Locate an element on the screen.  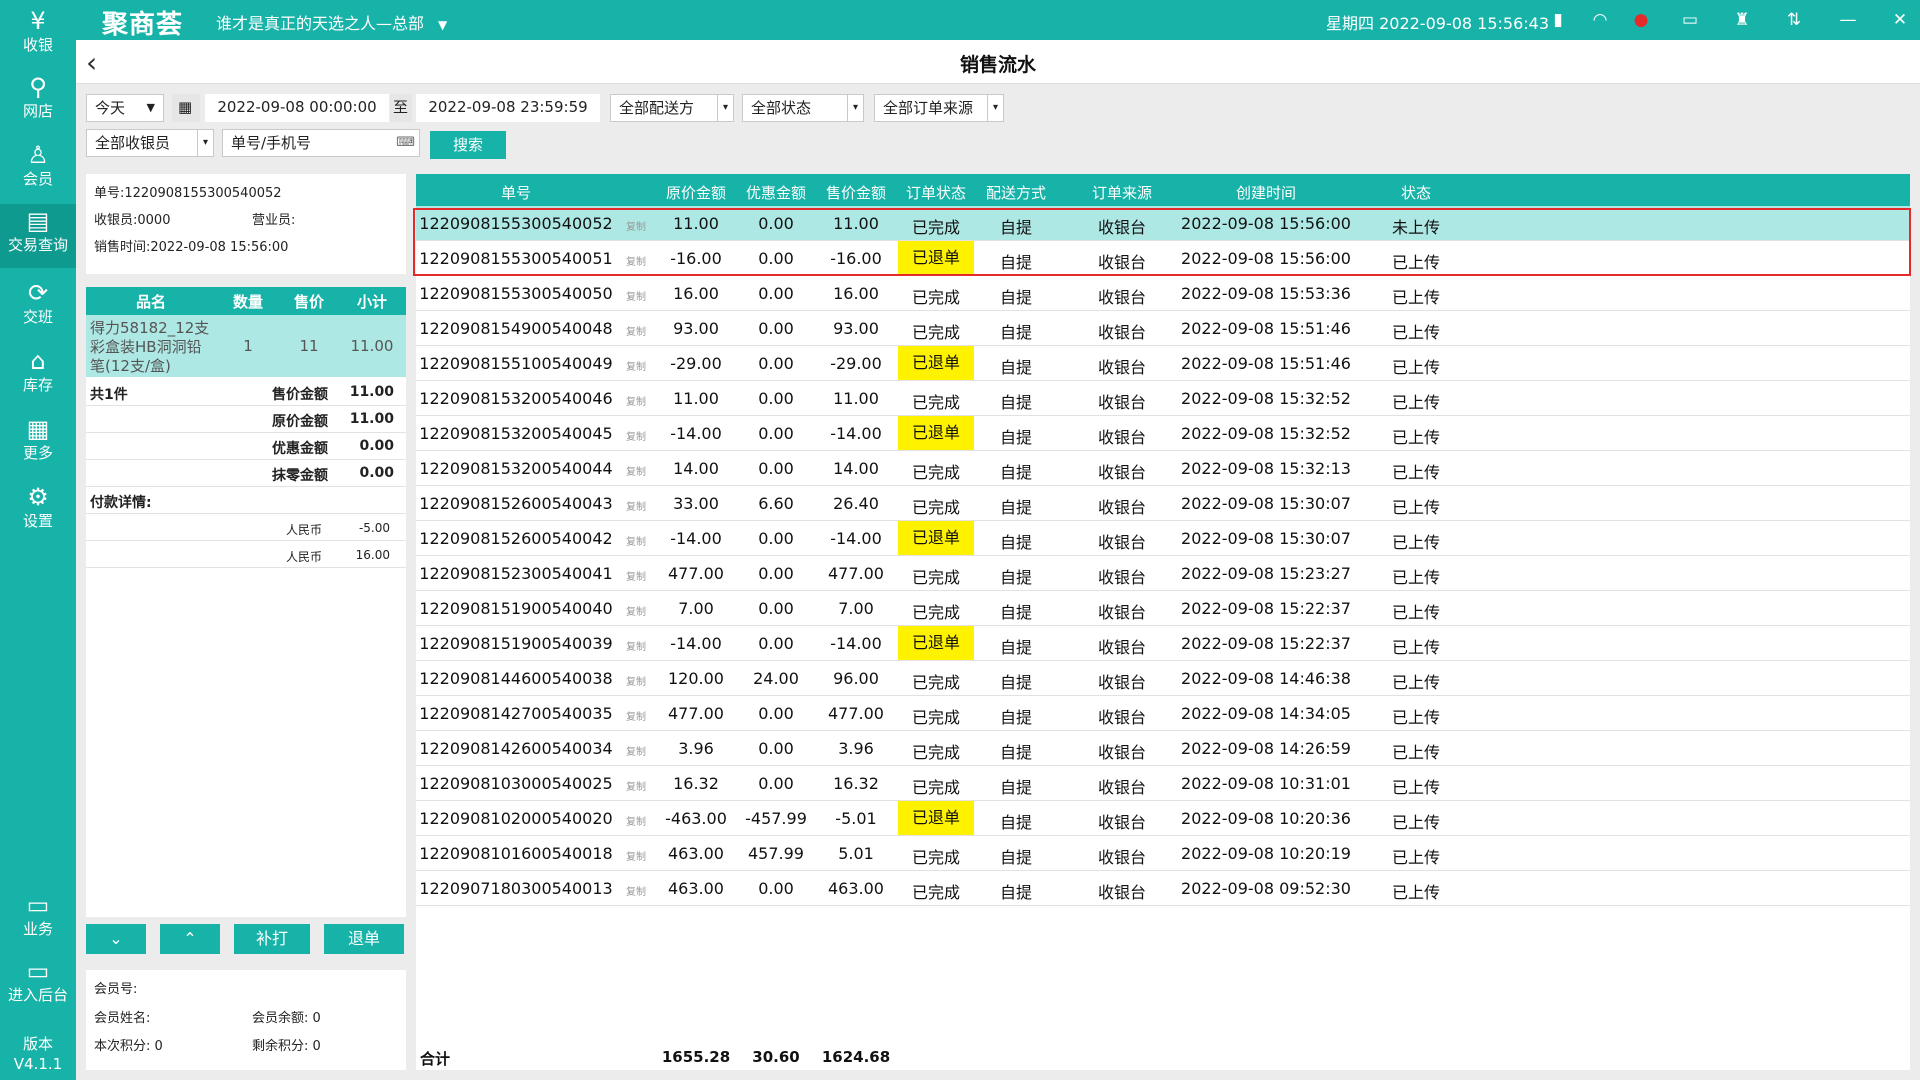
nav-label: 业务 is located at coordinates (37, 929).